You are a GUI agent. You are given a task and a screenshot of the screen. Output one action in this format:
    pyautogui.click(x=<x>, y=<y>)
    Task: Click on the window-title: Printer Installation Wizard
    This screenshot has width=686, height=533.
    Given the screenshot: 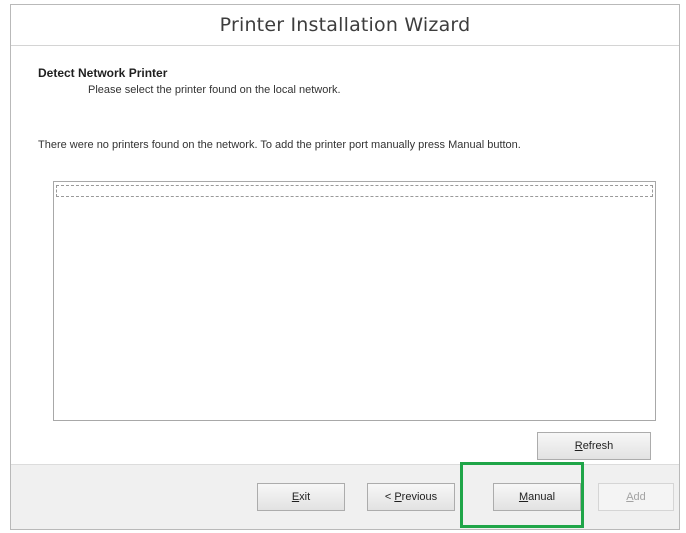 What is the action you would take?
    pyautogui.click(x=345, y=25)
    